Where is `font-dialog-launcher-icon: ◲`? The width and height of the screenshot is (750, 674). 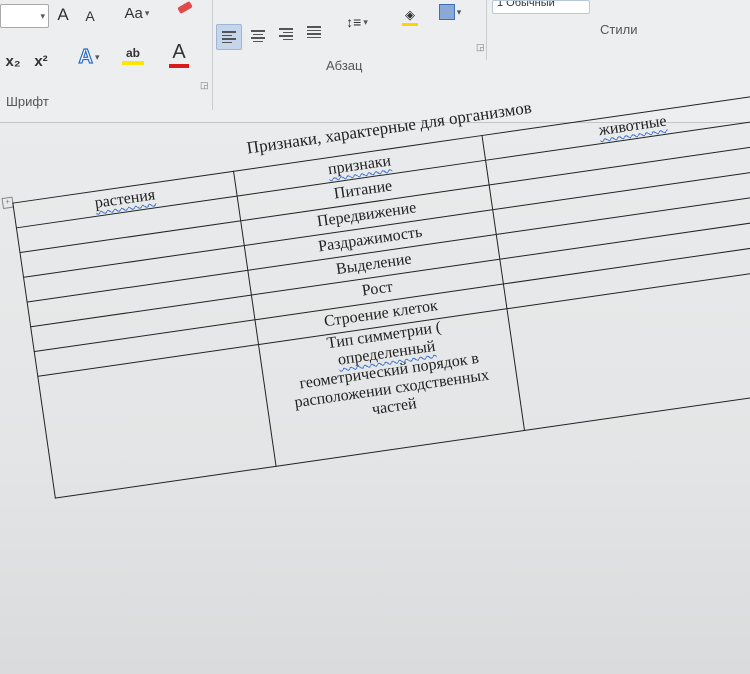 font-dialog-launcher-icon: ◲ is located at coordinates (204, 85).